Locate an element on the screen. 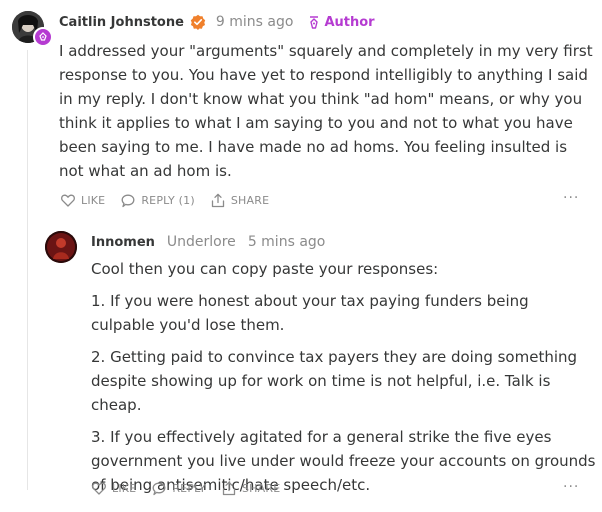 The width and height of the screenshot is (602, 512). comment-actions: LIKE REPLY SHARE is located at coordinates (194, 488).